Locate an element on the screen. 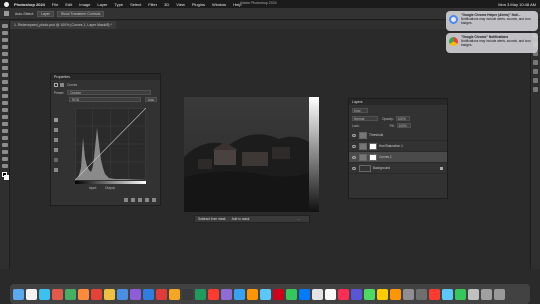 The width and height of the screenshot is (540, 304). move-icon is located at coordinates (5, 26).